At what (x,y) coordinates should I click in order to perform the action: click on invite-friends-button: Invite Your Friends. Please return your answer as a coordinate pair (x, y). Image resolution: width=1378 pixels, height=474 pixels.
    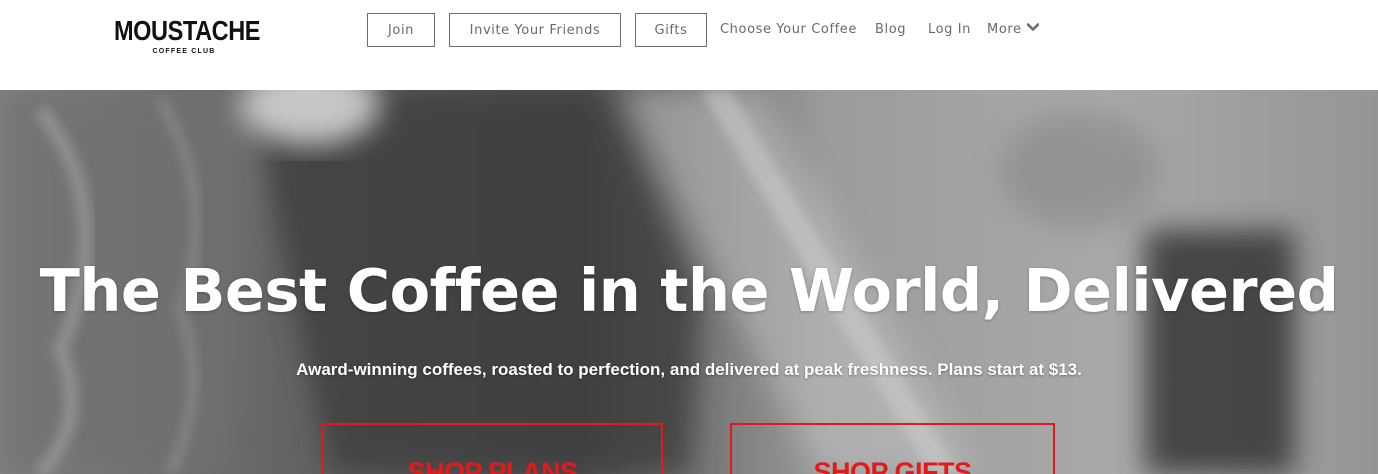
    Looking at the image, I should click on (535, 30).